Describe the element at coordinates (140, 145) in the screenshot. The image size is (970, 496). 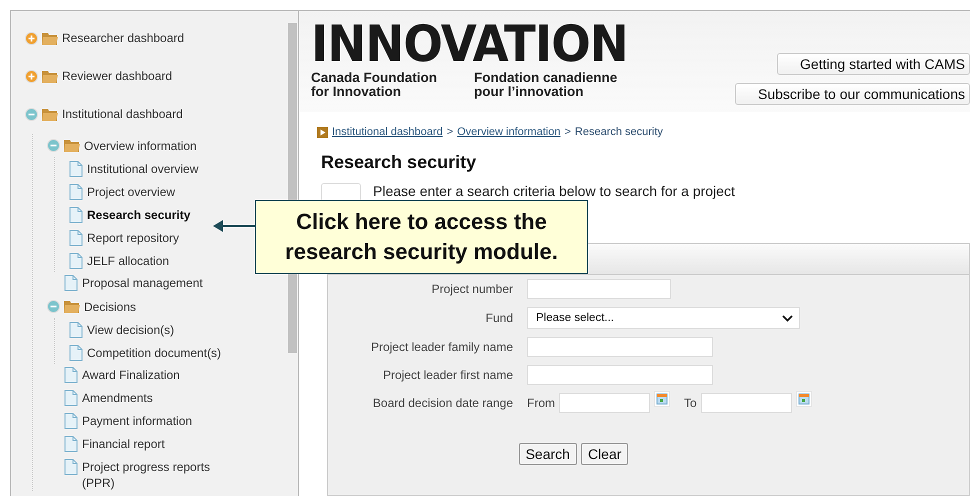
I see `tree-item: Overview information` at that location.